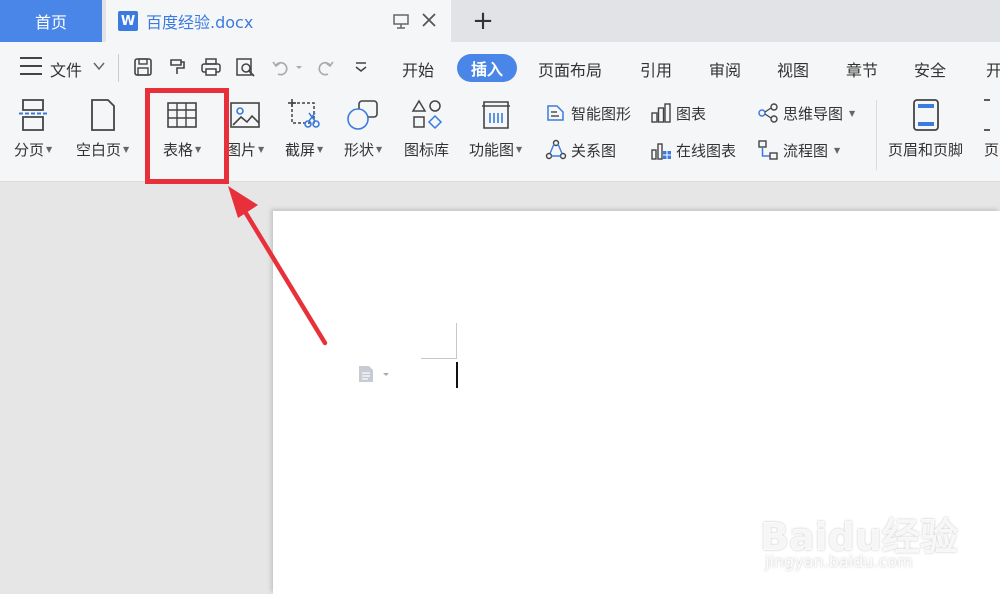 This screenshot has width=1000, height=594. I want to click on smart-shape-button: 智能图形, so click(588, 113).